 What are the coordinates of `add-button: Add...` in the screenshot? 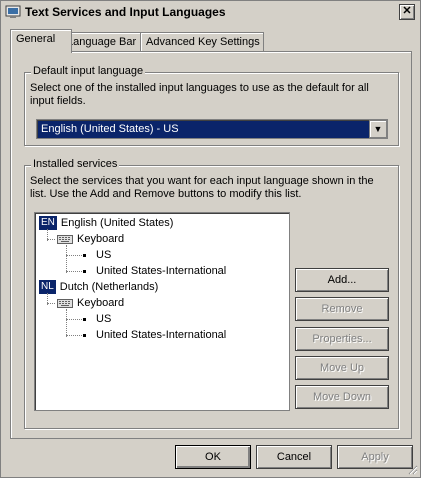 It's located at (342, 280).